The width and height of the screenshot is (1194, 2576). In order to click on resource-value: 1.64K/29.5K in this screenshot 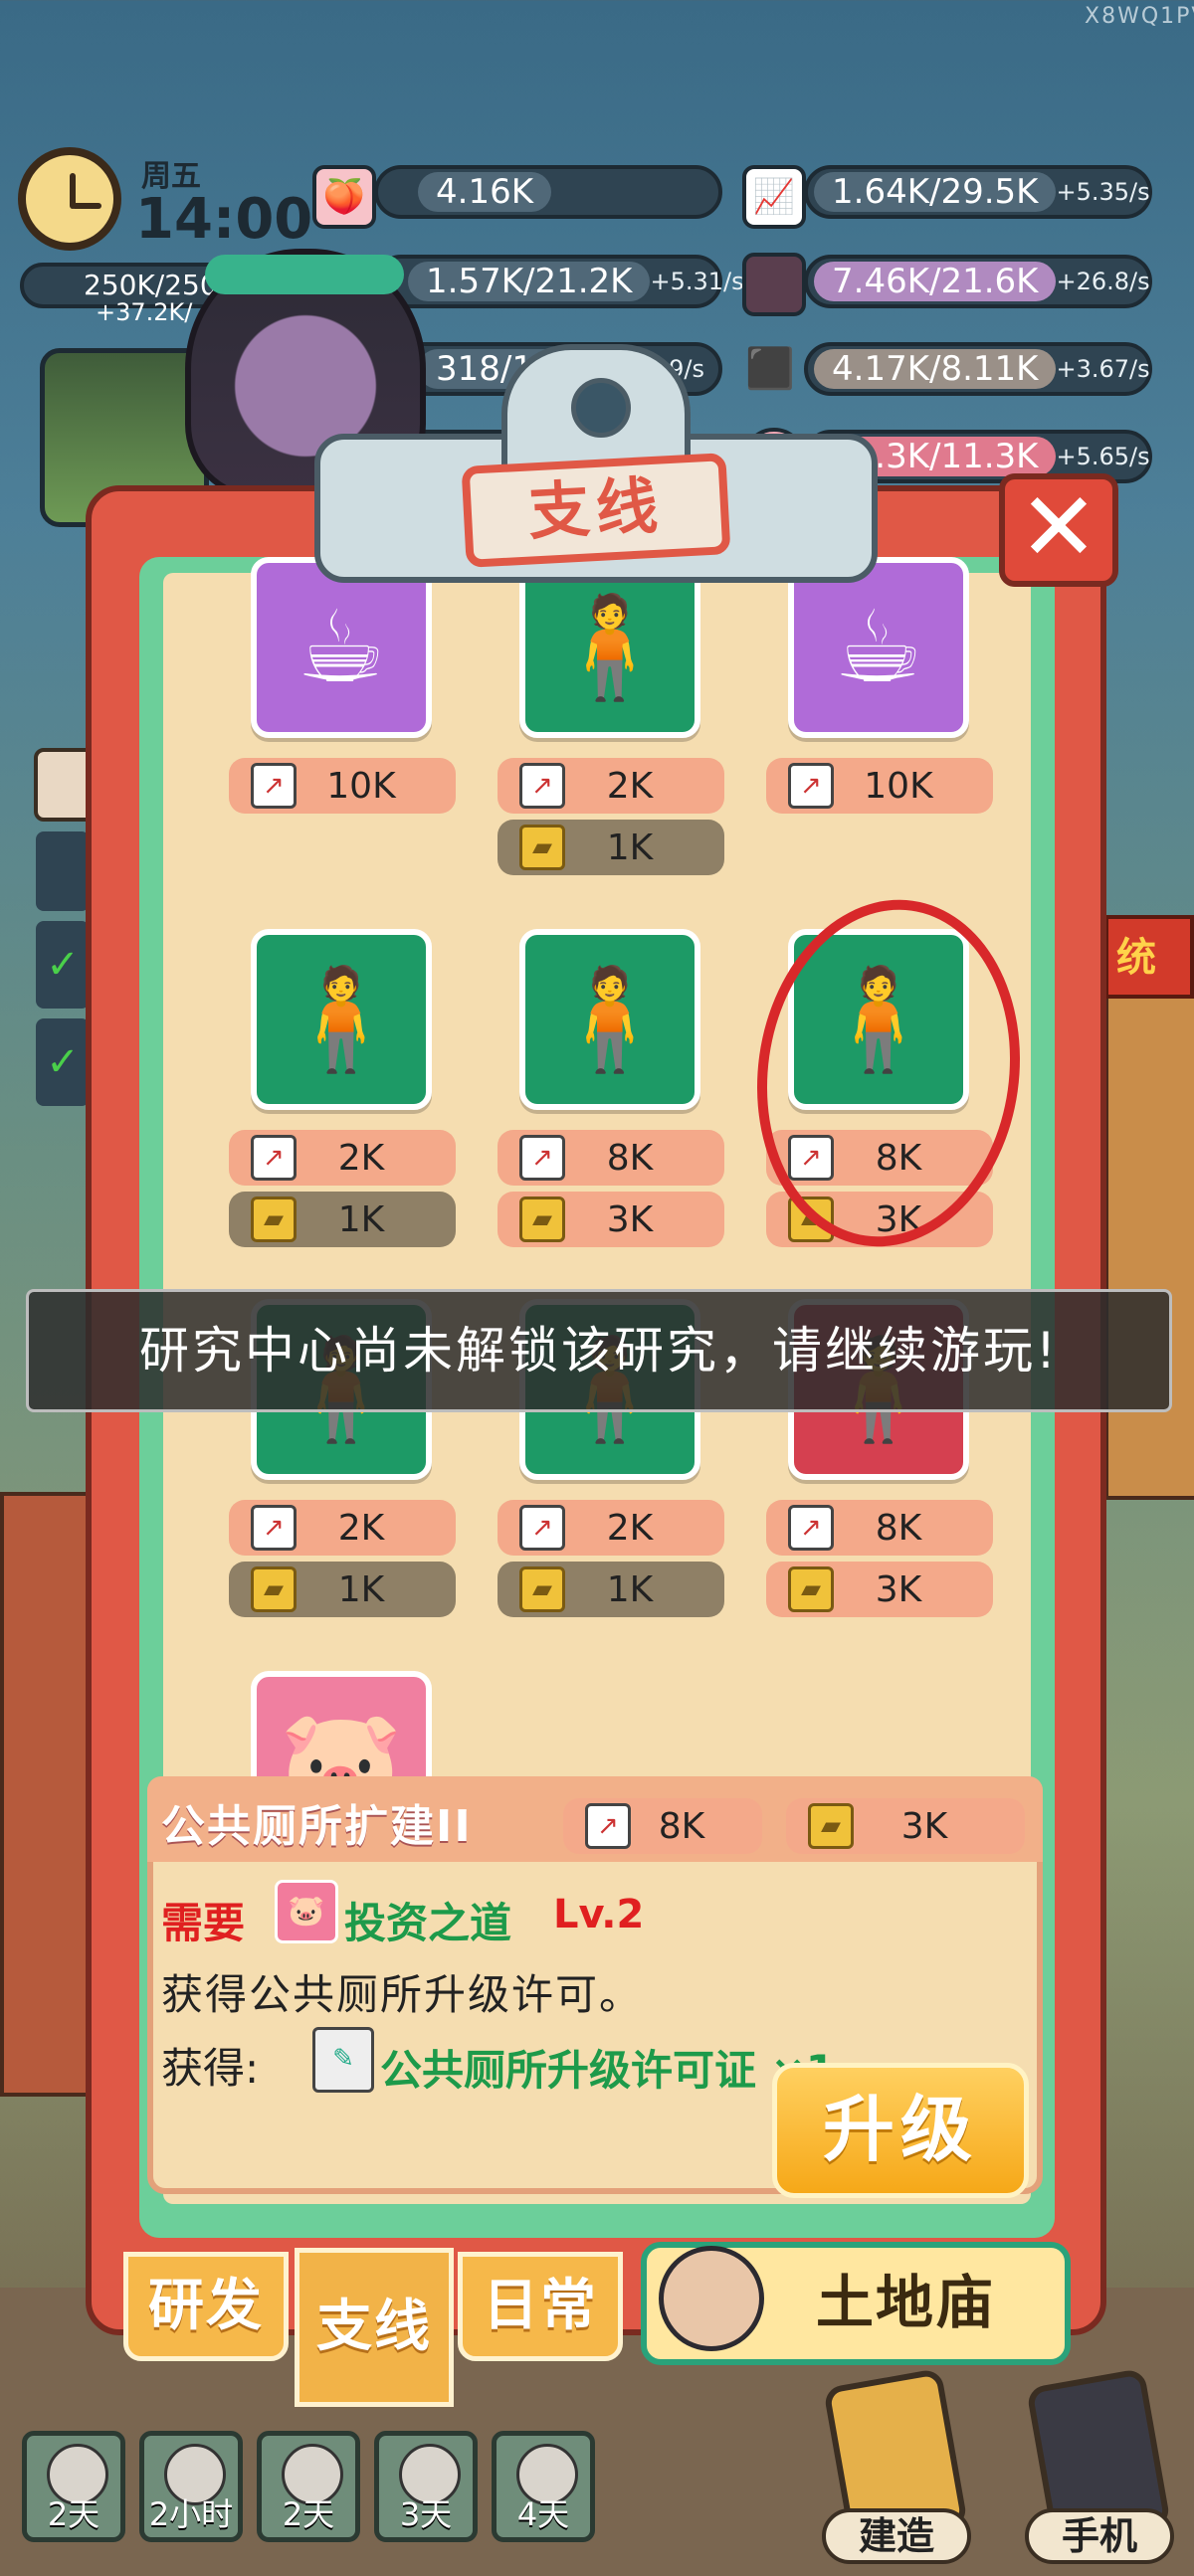, I will do `click(935, 192)`.